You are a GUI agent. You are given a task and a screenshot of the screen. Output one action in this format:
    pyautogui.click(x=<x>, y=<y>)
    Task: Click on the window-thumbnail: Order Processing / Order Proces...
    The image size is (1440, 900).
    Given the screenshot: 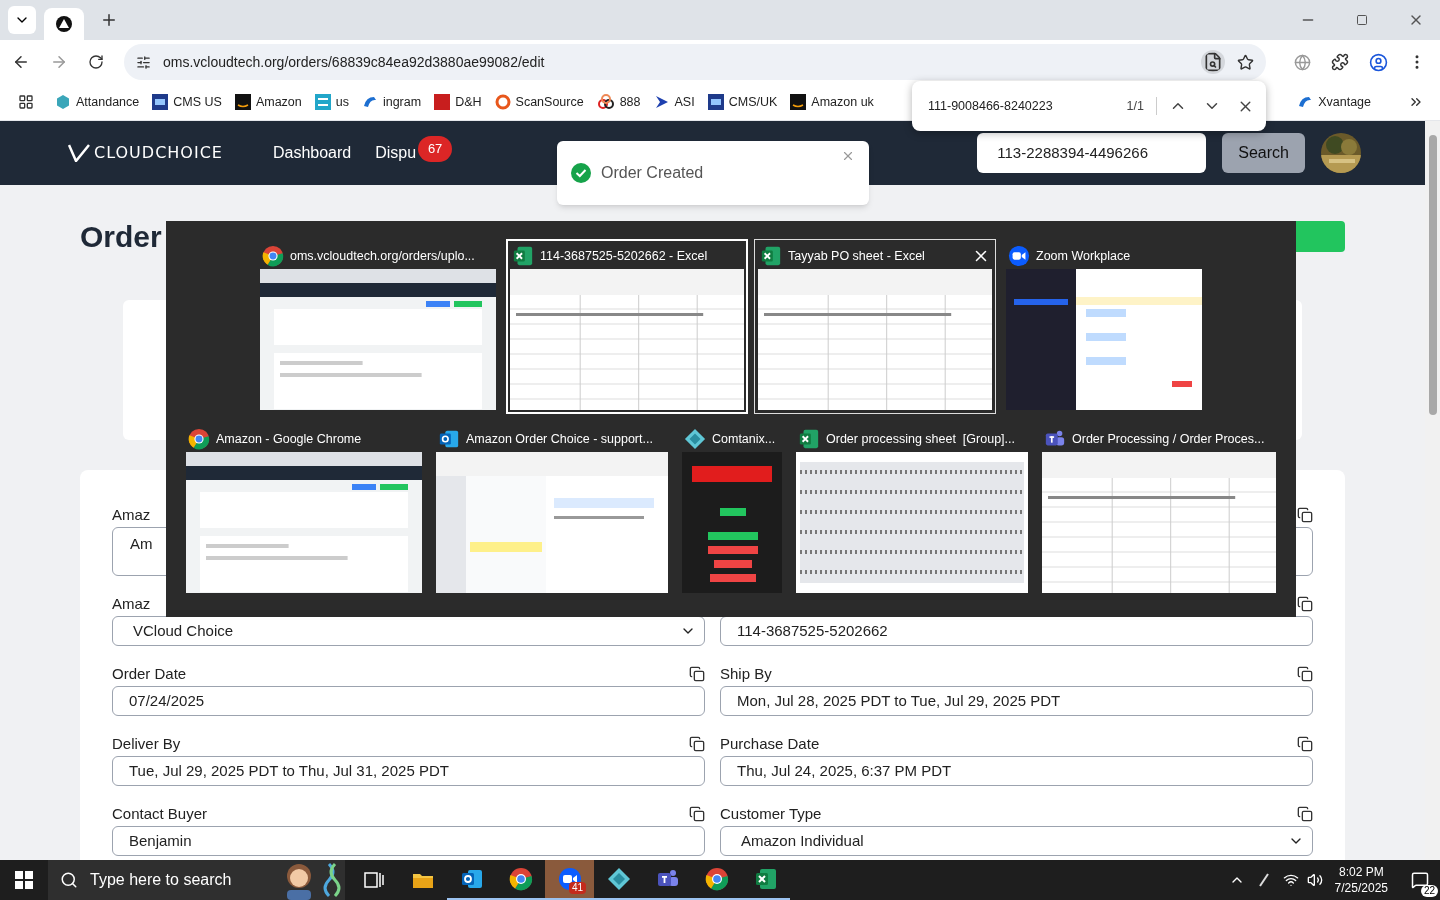 What is the action you would take?
    pyautogui.click(x=1159, y=509)
    